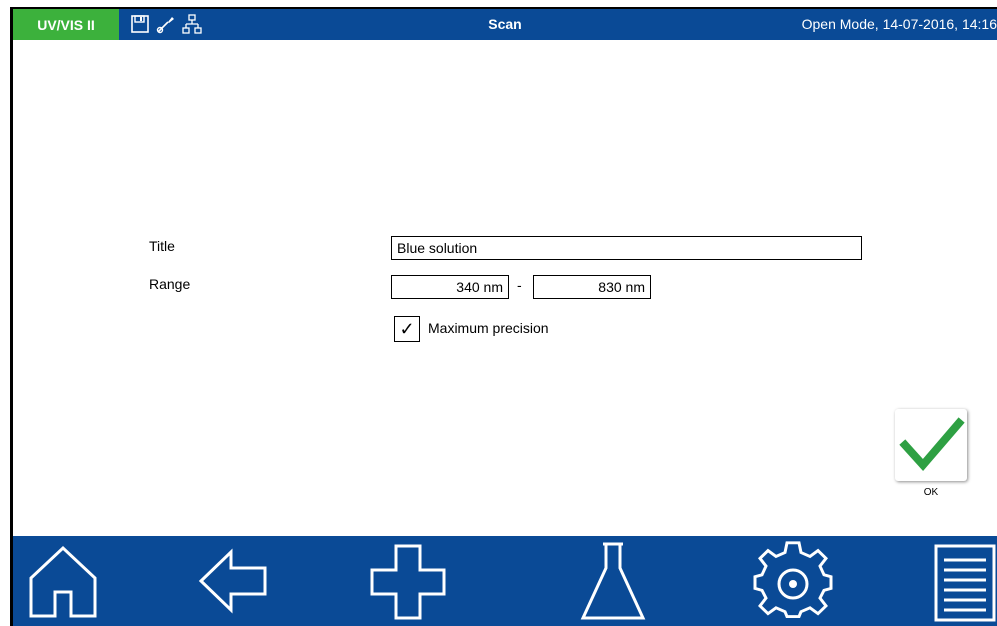  What do you see at coordinates (450, 287) in the screenshot?
I see `range-from-input` at bounding box center [450, 287].